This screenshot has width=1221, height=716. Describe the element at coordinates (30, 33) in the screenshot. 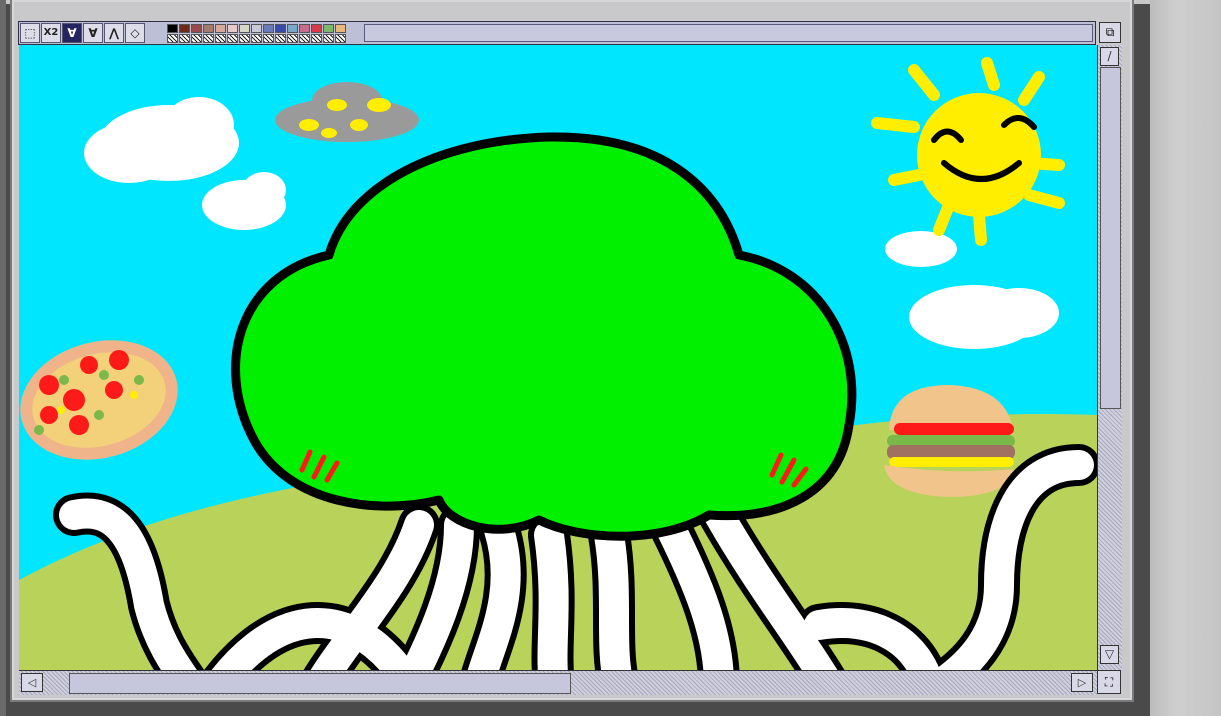

I see `select-rect-icon: ⬚` at that location.